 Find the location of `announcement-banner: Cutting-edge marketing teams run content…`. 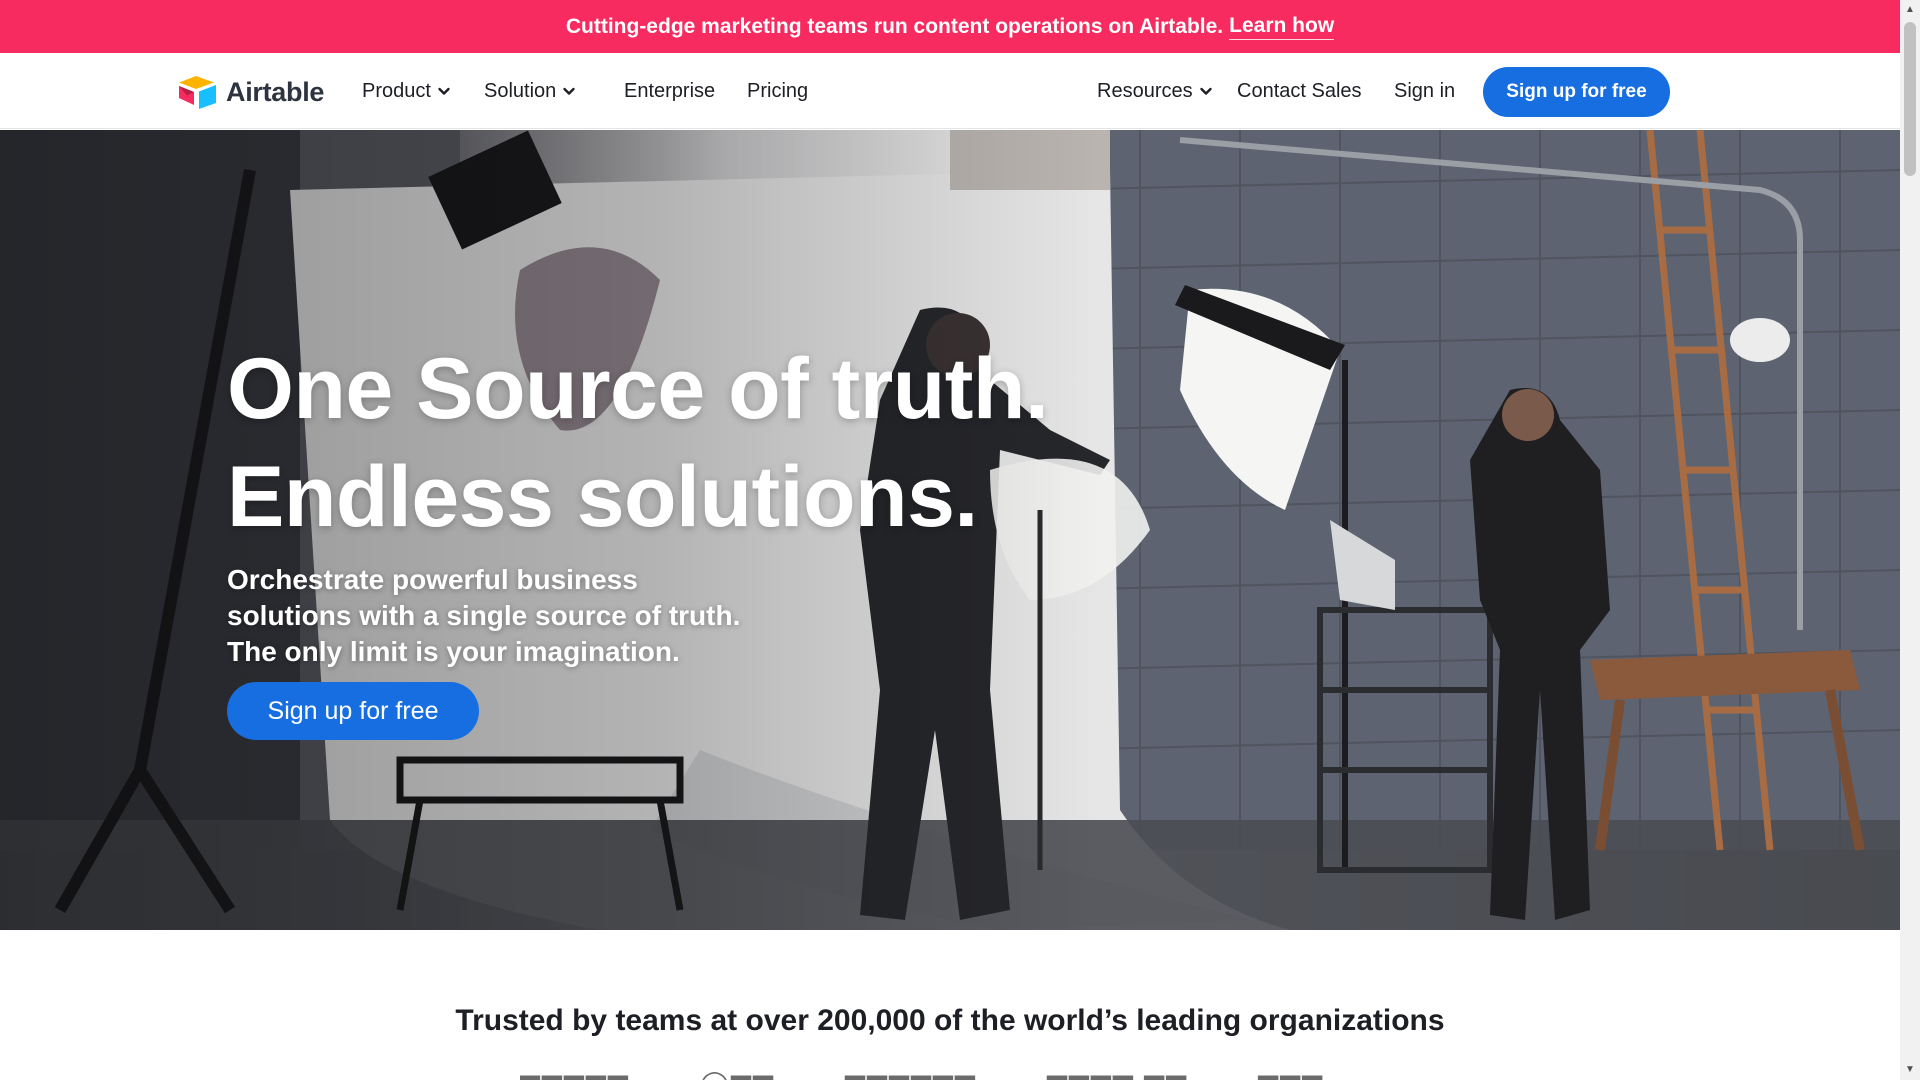

announcement-banner: Cutting-edge marketing teams run content… is located at coordinates (950, 26).